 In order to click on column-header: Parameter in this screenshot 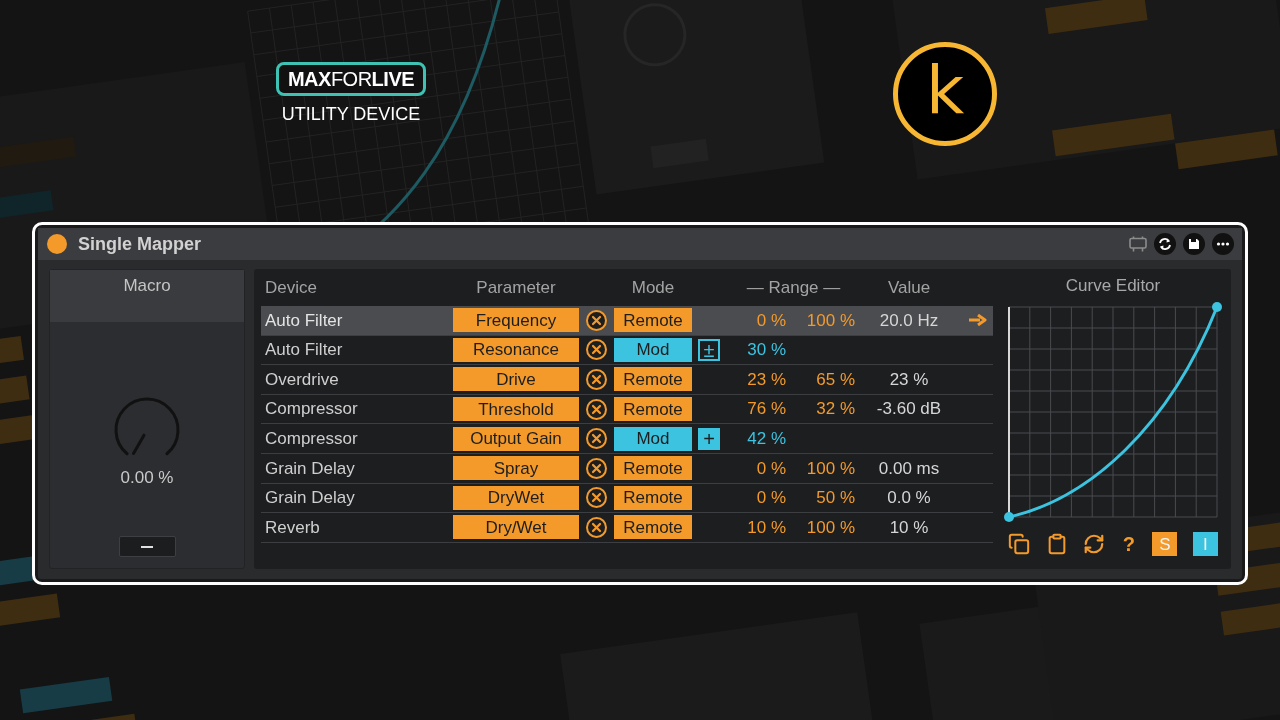, I will do `click(516, 287)`.